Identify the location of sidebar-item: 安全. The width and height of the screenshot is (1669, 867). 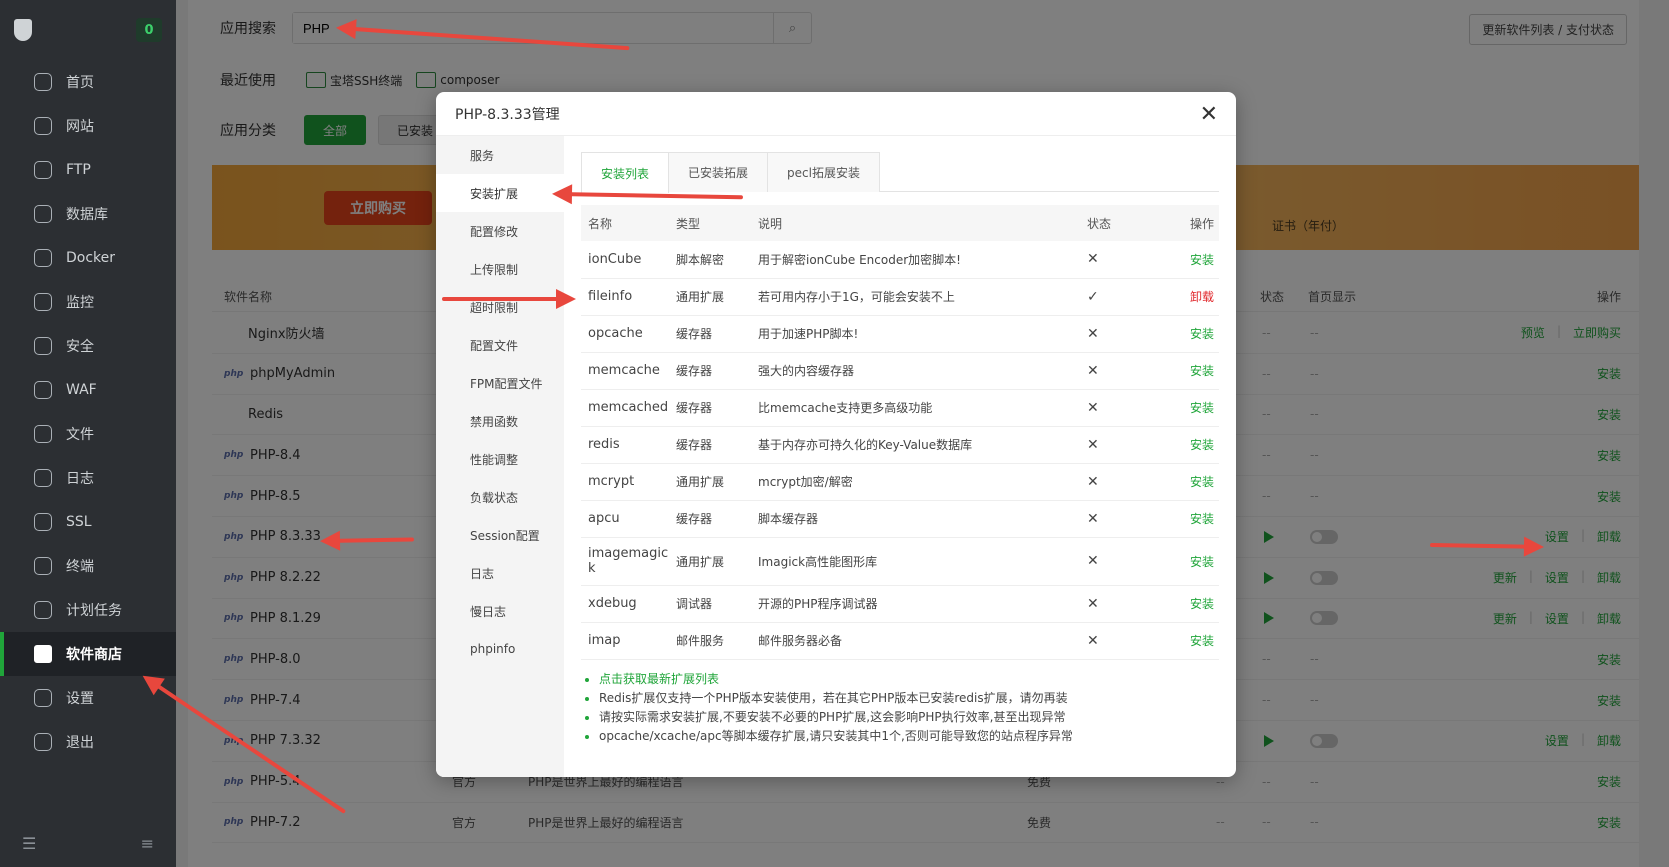
(88, 346).